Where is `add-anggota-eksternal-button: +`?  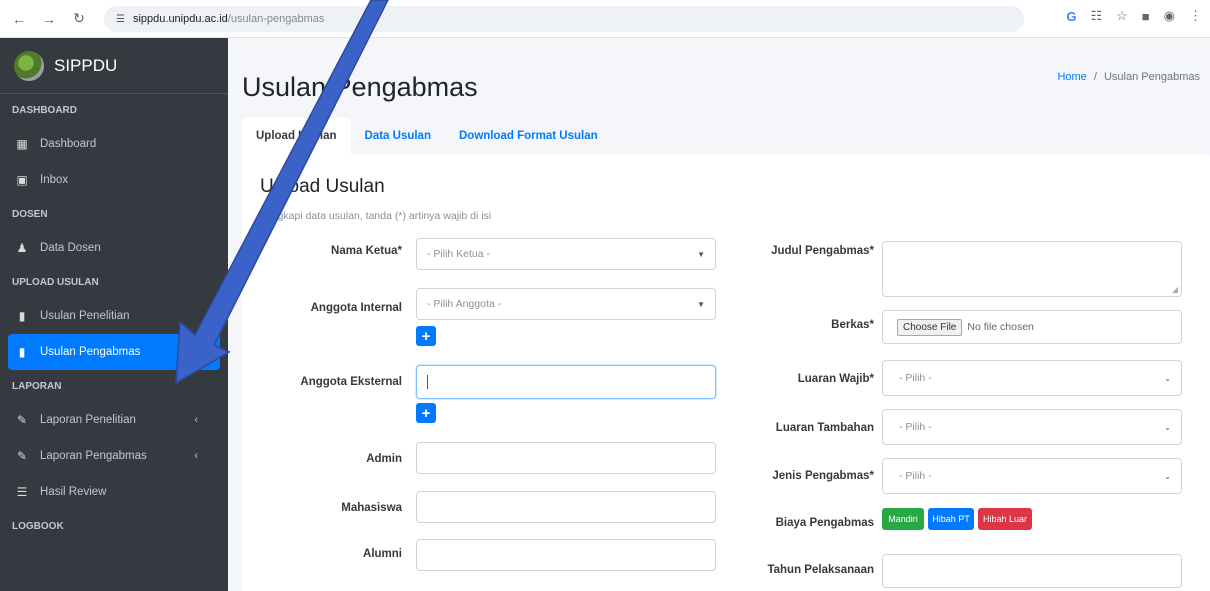
add-anggota-eksternal-button: + is located at coordinates (426, 413).